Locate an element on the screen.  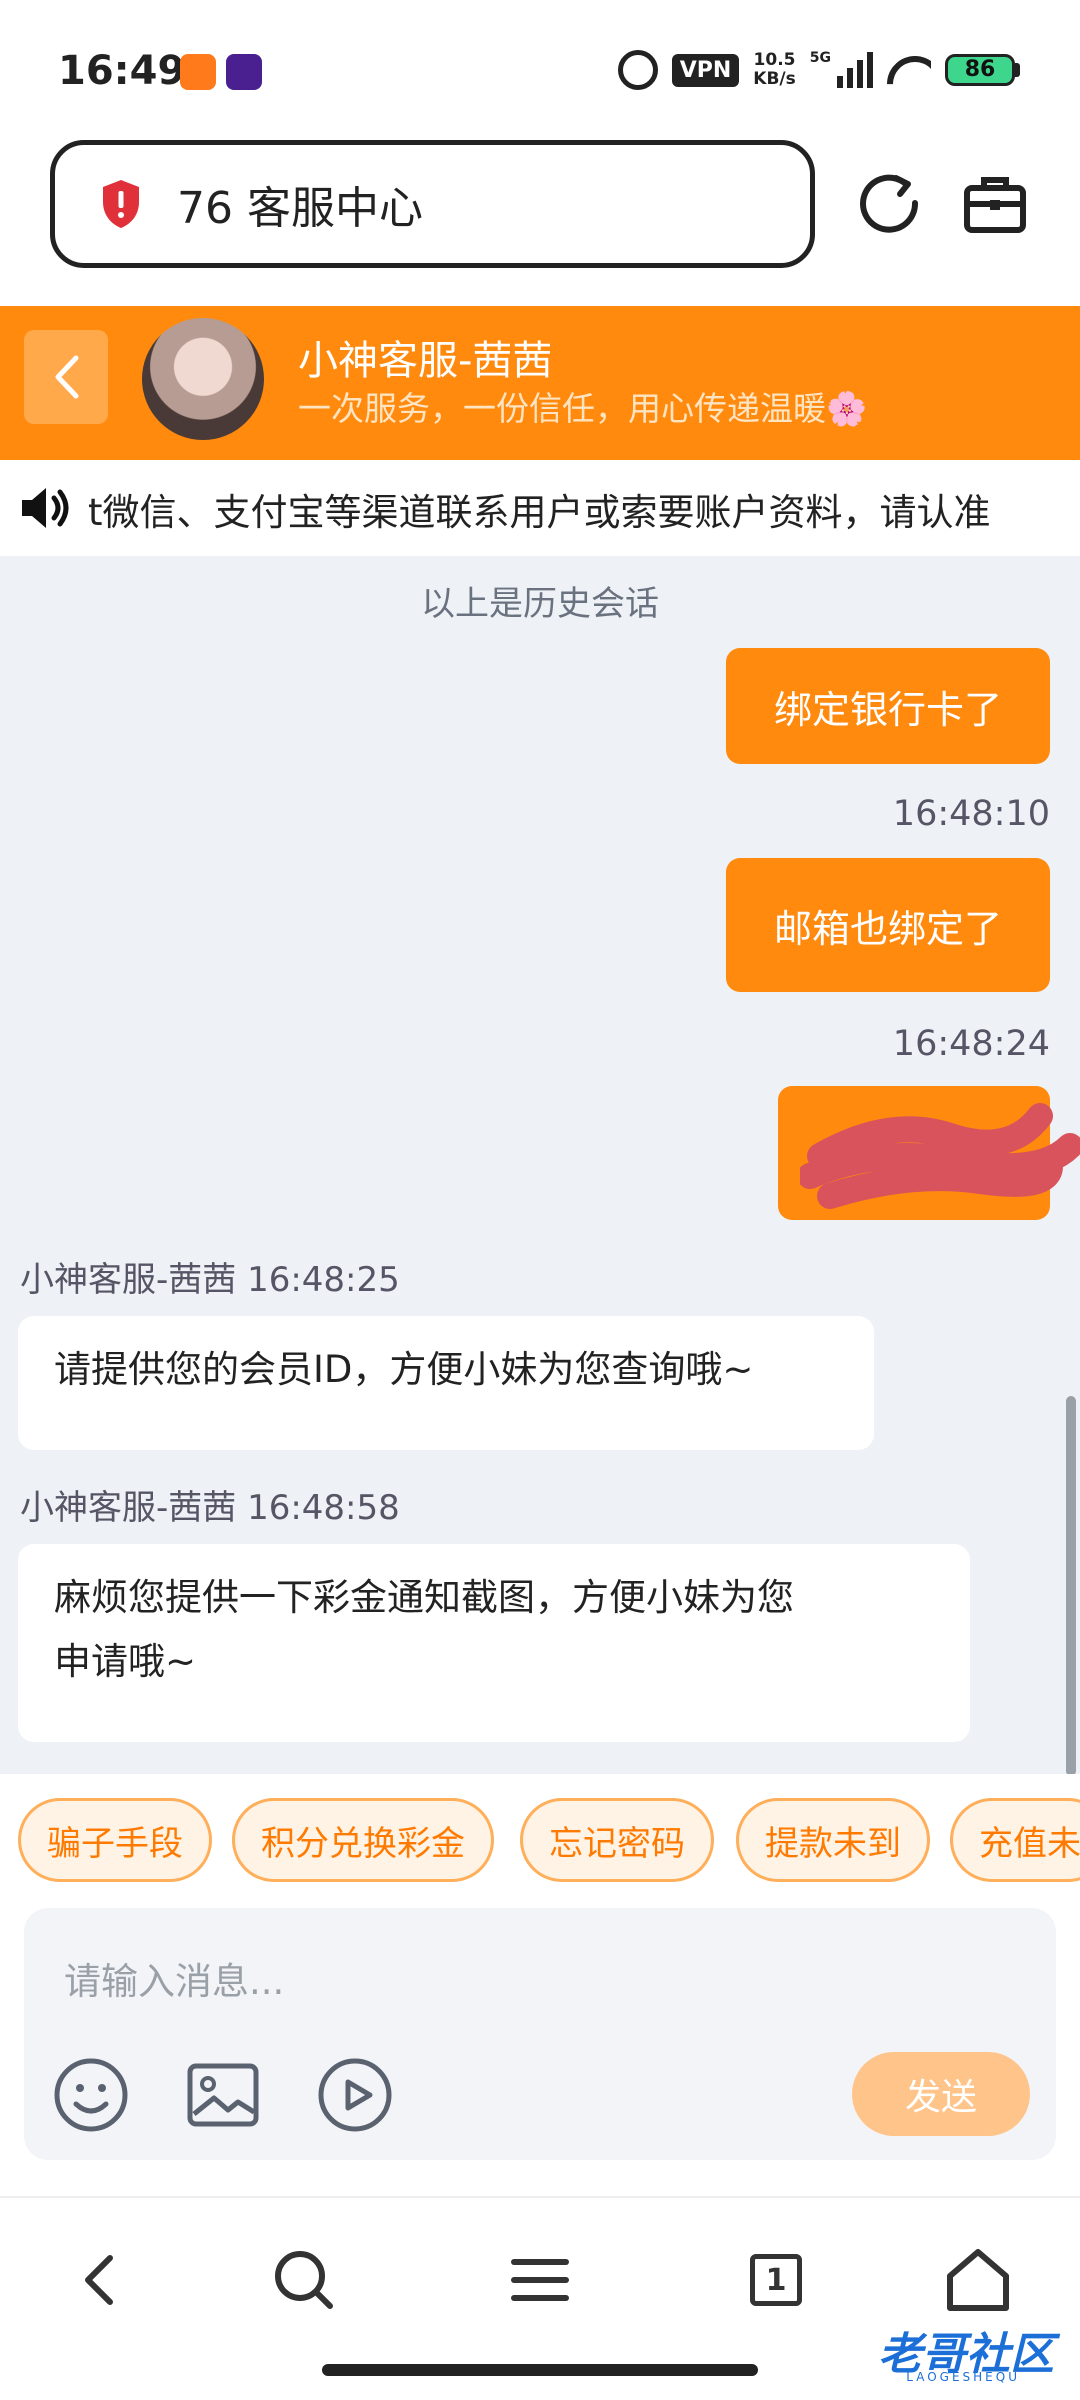
message-bubble-incoming: 请提供您的会员ID，方便小妹为您查询哦~ is located at coordinates (446, 1383).